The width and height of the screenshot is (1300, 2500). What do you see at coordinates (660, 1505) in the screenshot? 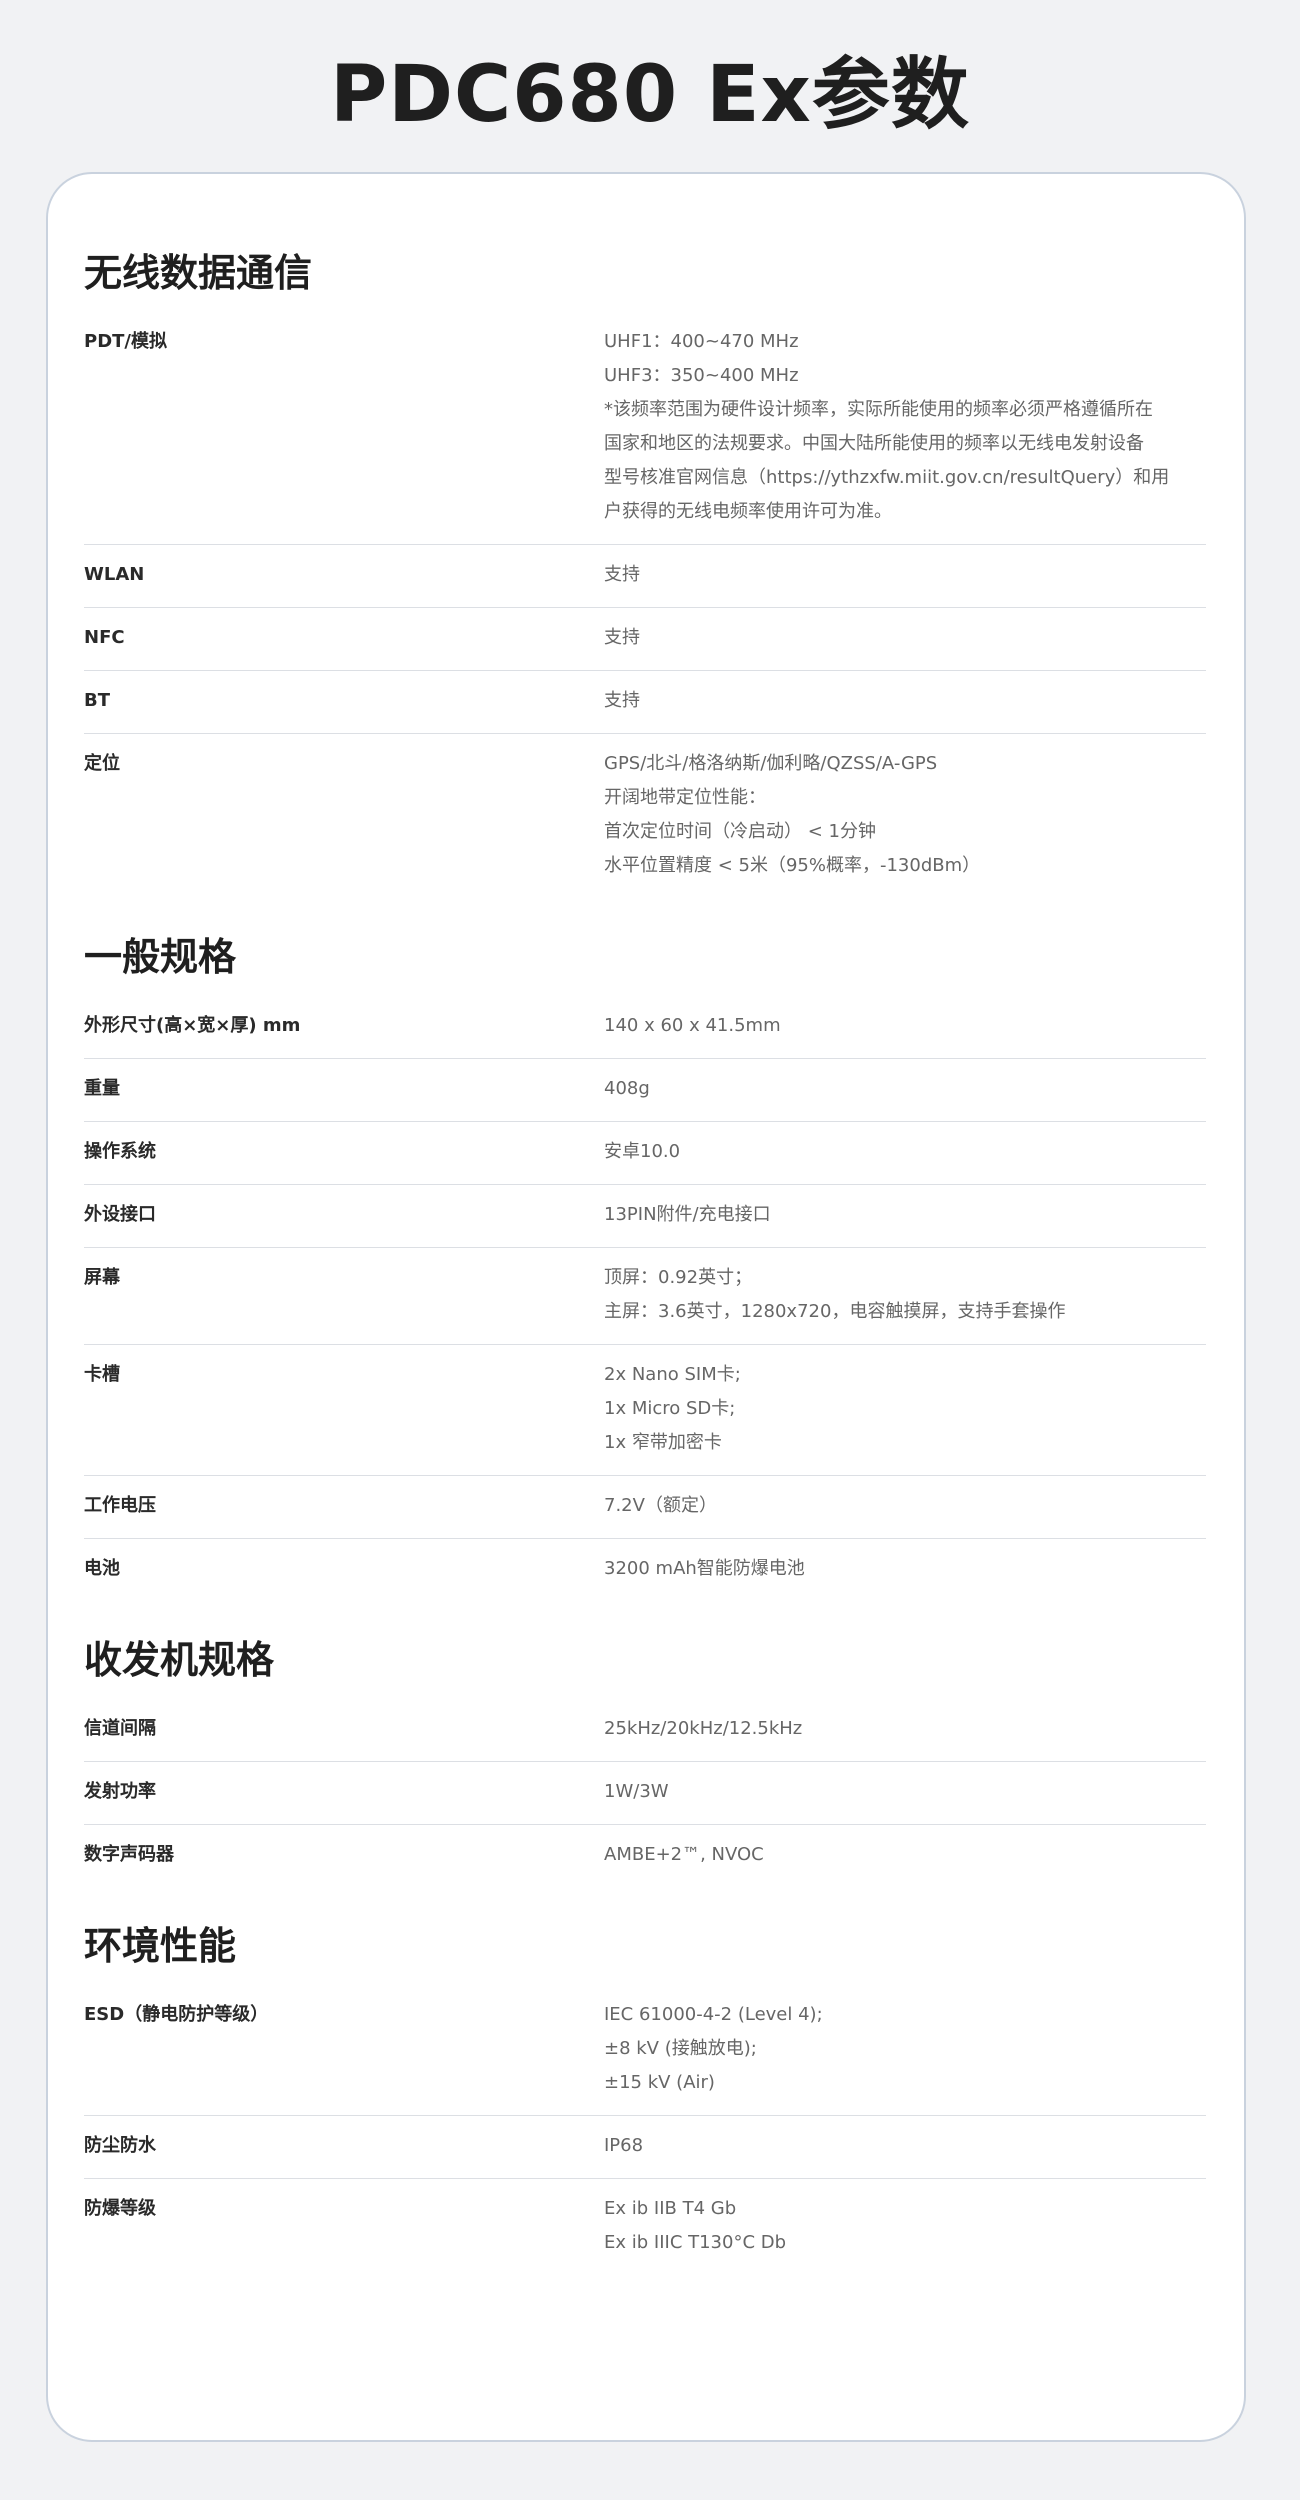
I see `spec-value-line: 7.2V（额定）` at bounding box center [660, 1505].